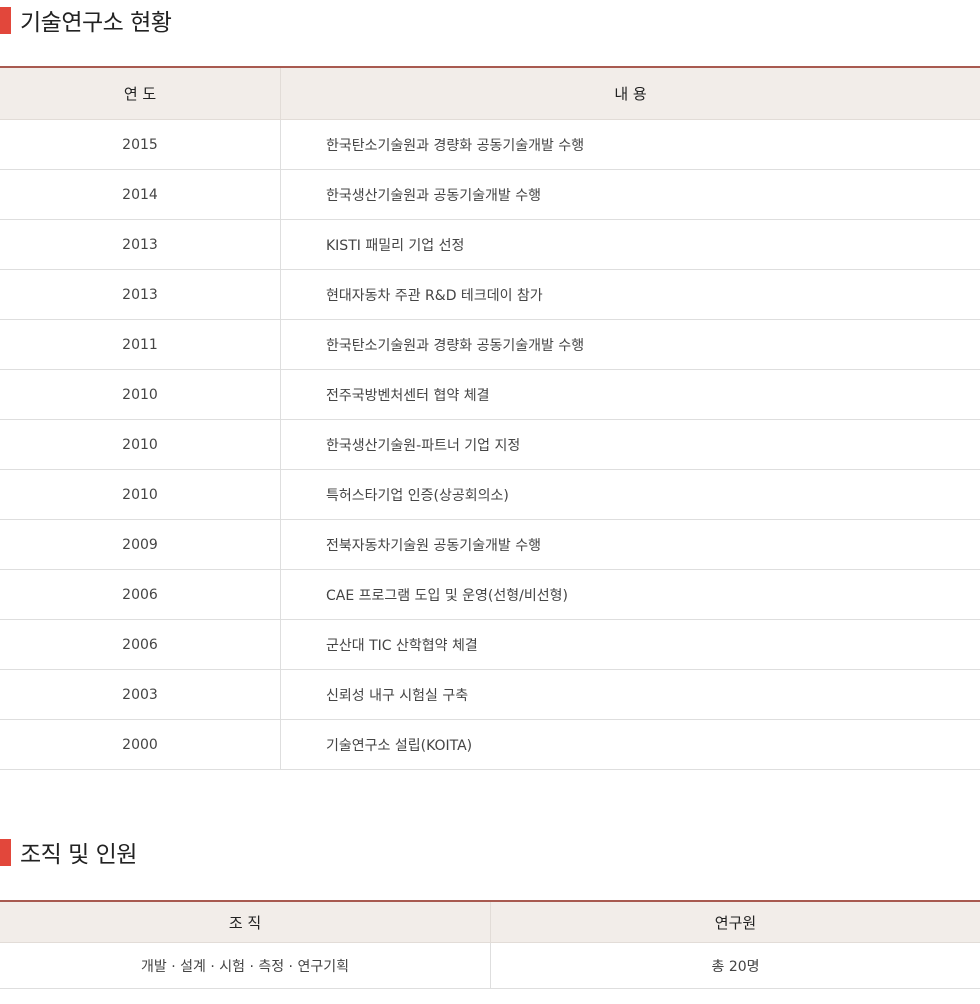  I want to click on section-title-organization: 조직 및 인원, so click(68, 852).